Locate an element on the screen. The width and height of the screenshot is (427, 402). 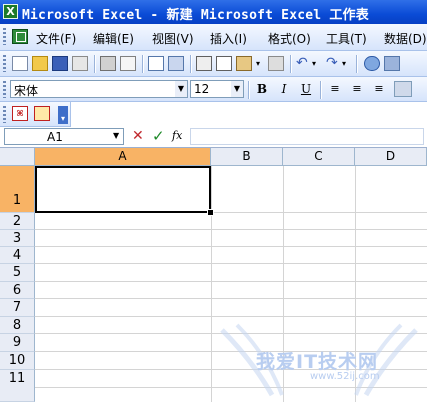
formula-bar: A1 ▼ ✕ ✓ fx is located at coordinates (213, 137).